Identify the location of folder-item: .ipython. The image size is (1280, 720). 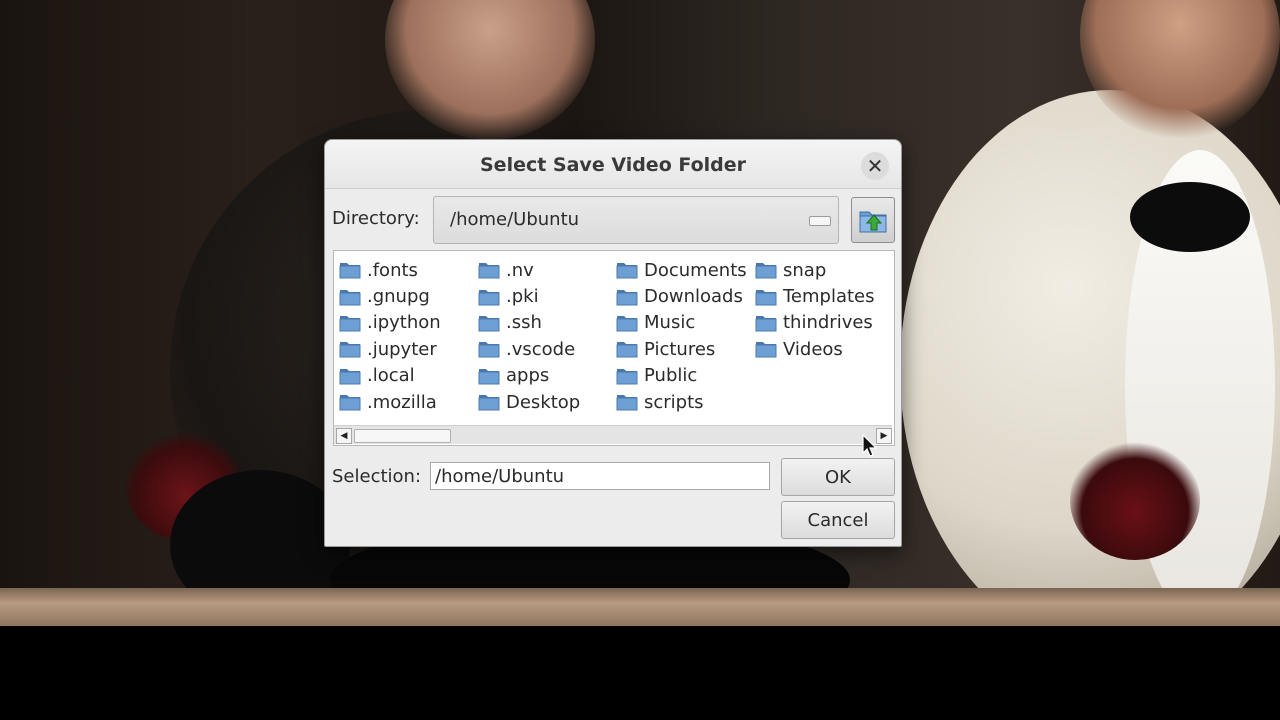
(390, 323).